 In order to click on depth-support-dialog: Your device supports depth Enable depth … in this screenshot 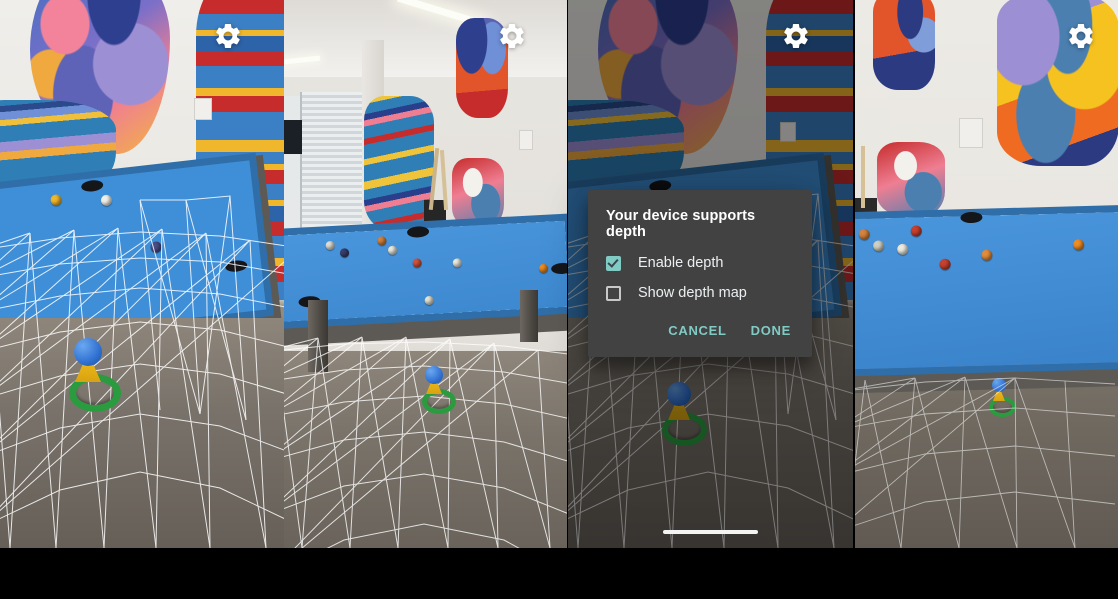, I will do `click(700, 273)`.